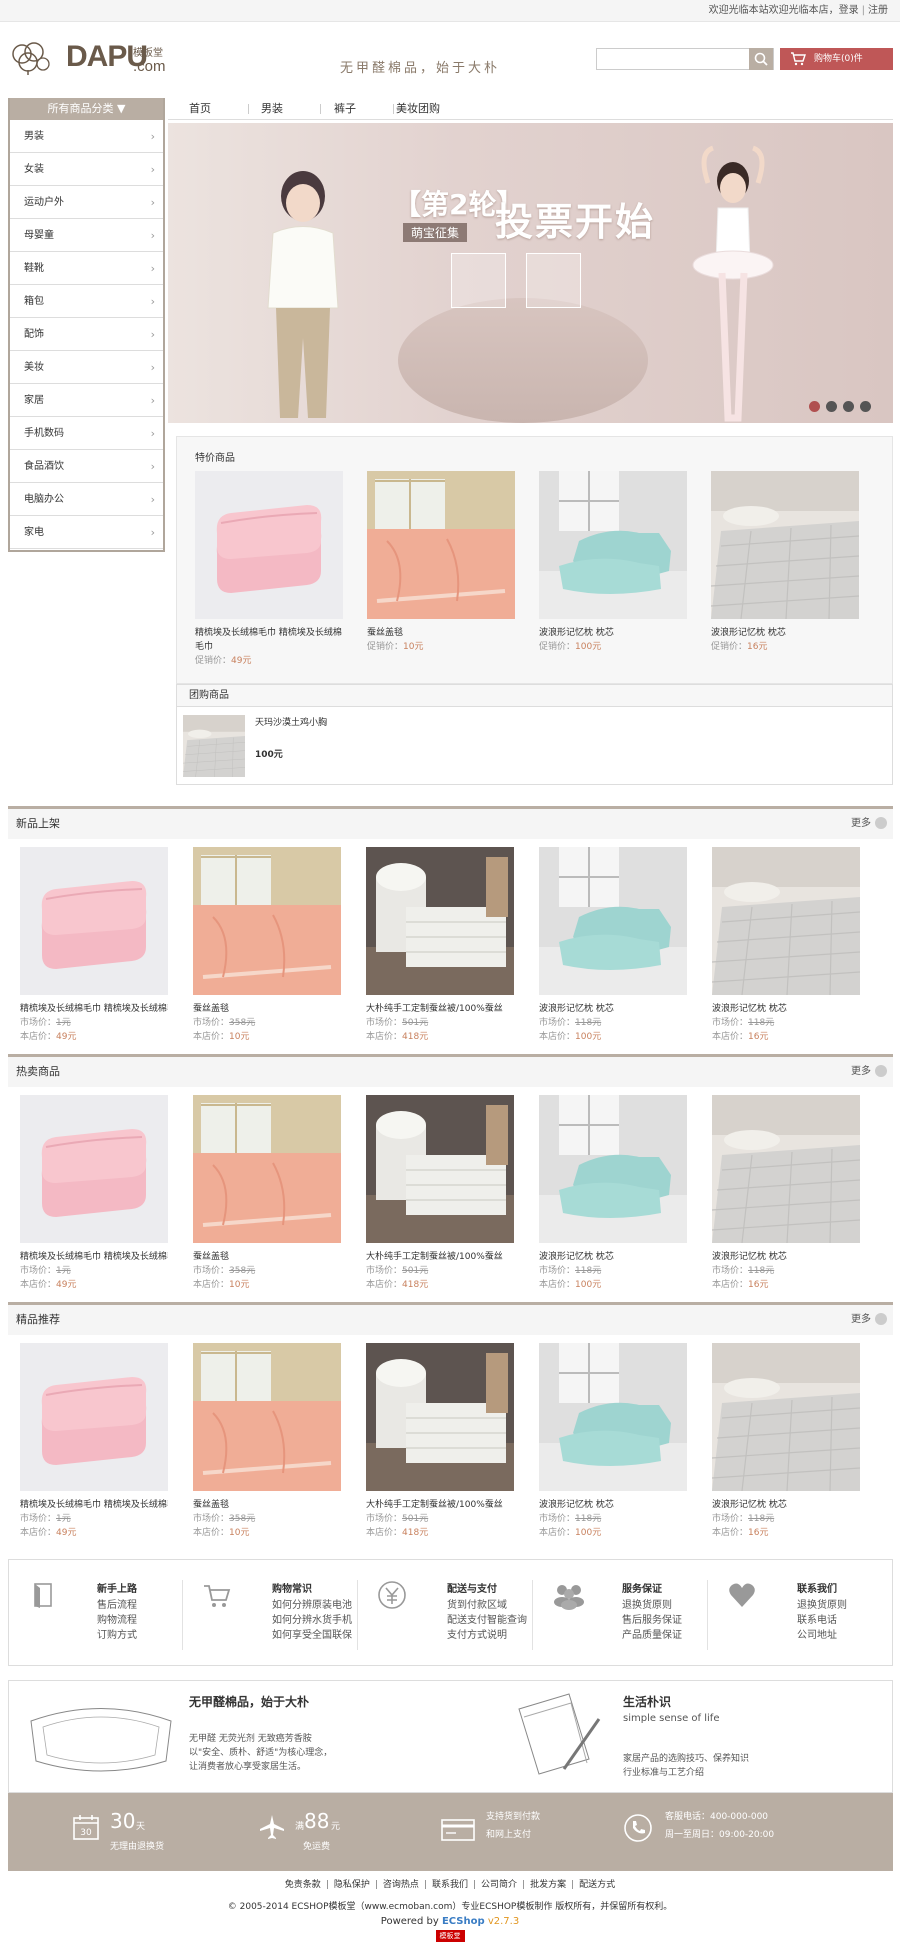  Describe the element at coordinates (530, 273) in the screenshot. I see `banner-carousel: 【第2轮】 萌宝征集 投票开始` at that location.